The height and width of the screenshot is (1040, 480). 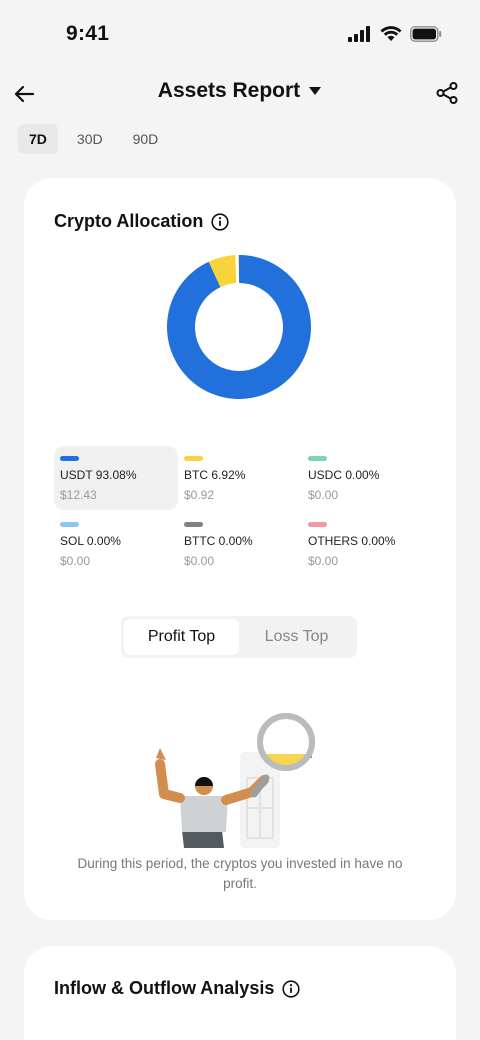 What do you see at coordinates (90, 139) in the screenshot?
I see `tab-30d: 30D` at bounding box center [90, 139].